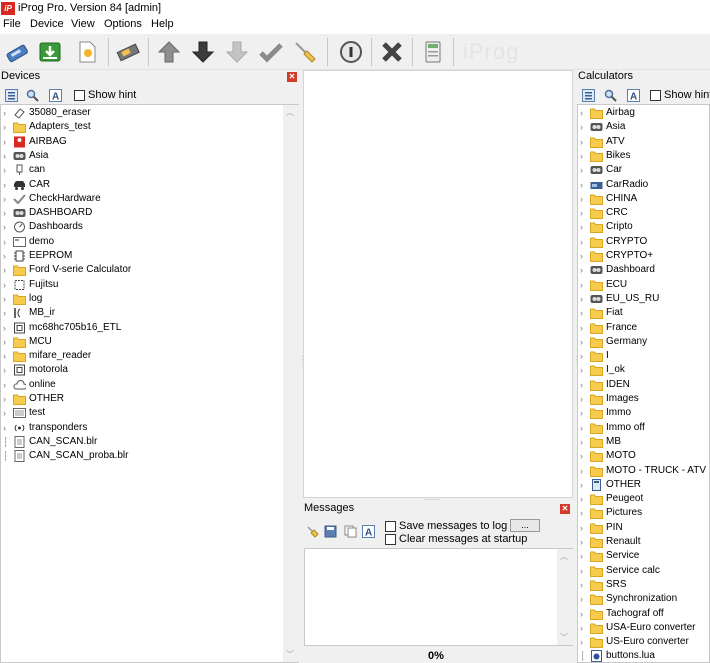 Image resolution: width=710 pixels, height=663 pixels. Describe the element at coordinates (643, 528) in the screenshot. I see `calculator-item: › PIN` at that location.